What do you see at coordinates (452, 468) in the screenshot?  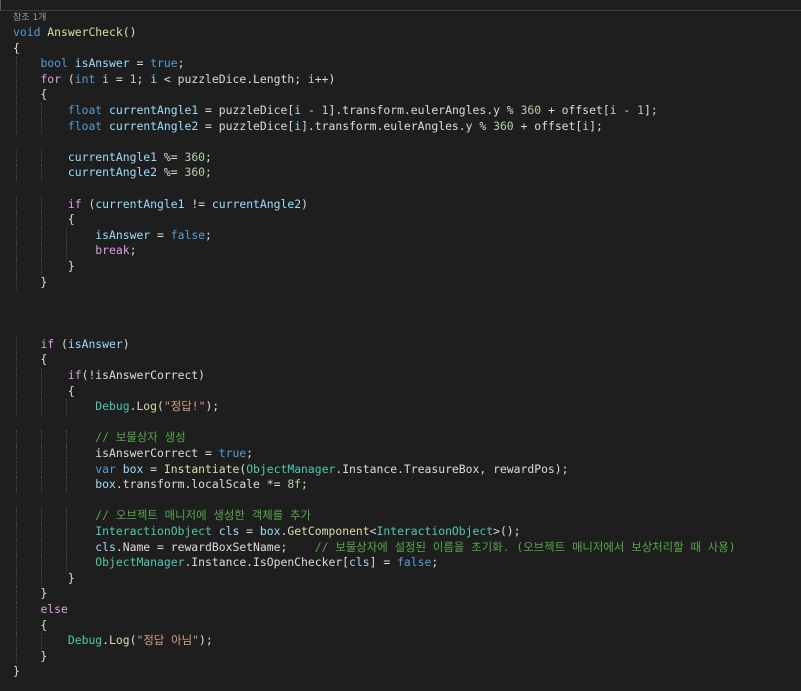 I see `code-token: .Instance.TreasureBox, rewardPos);` at bounding box center [452, 468].